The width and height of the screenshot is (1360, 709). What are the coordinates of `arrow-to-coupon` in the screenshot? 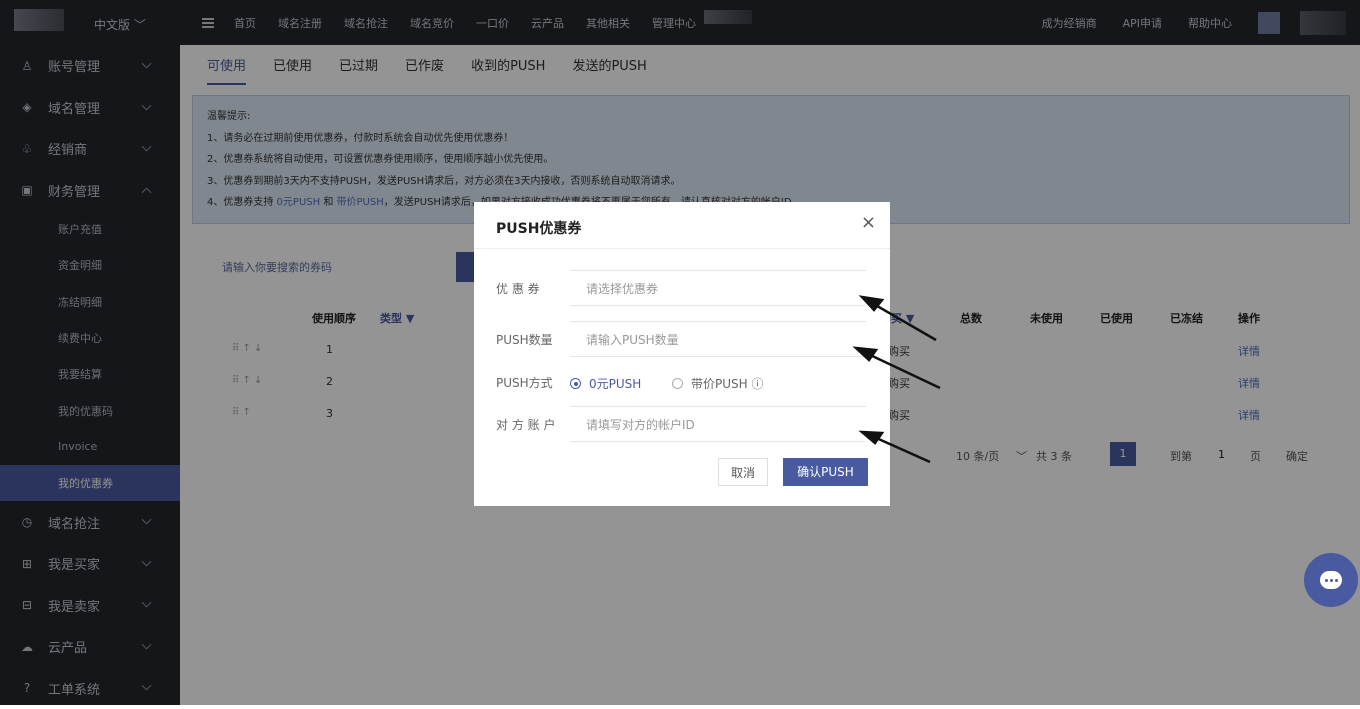 It's located at (904, 321).